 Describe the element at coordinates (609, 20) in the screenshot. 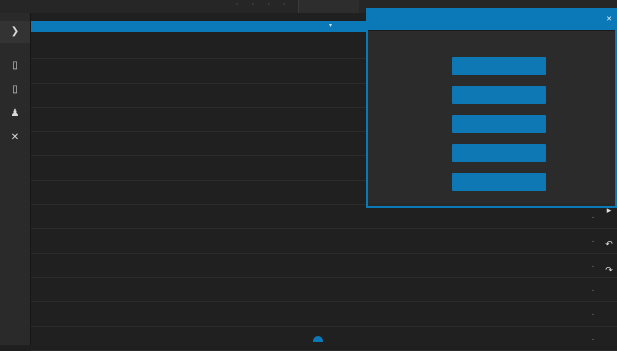

I see `close-icon: ✕` at that location.